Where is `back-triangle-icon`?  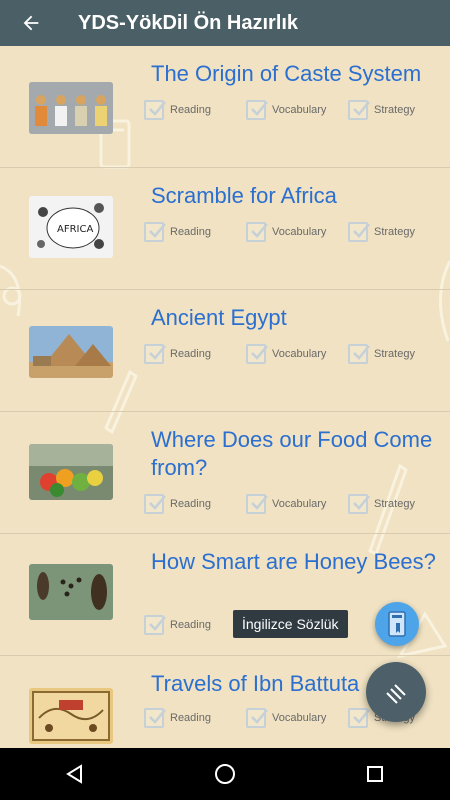
back-triangle-icon is located at coordinates (74, 774).